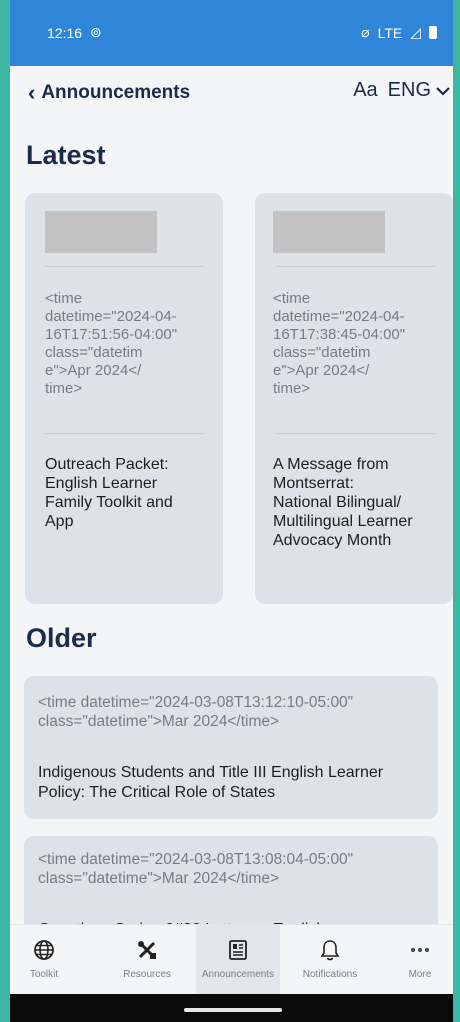 The height and width of the screenshot is (1022, 460). What do you see at coordinates (44, 950) in the screenshot?
I see `globe-icon` at bounding box center [44, 950].